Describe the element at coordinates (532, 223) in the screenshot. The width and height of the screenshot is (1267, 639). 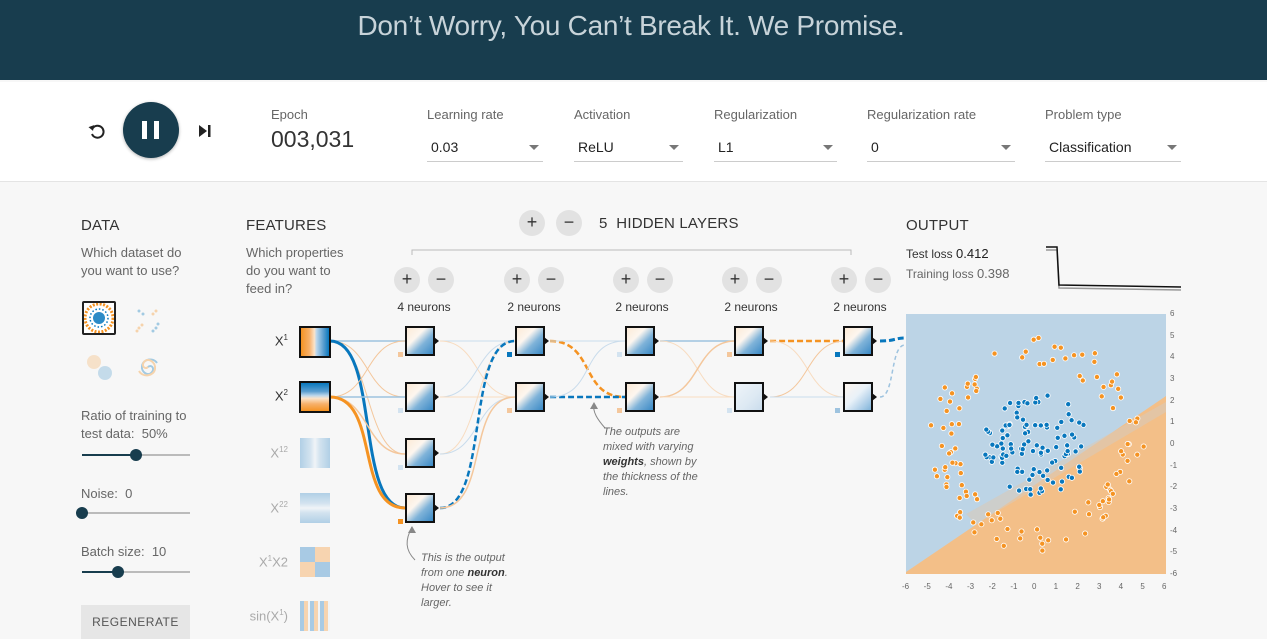
I see `add-layer-button: +` at that location.